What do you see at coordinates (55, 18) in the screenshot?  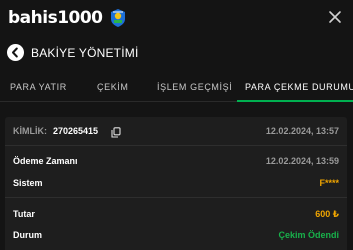 I see `brand-logo-text: bahis1000` at bounding box center [55, 18].